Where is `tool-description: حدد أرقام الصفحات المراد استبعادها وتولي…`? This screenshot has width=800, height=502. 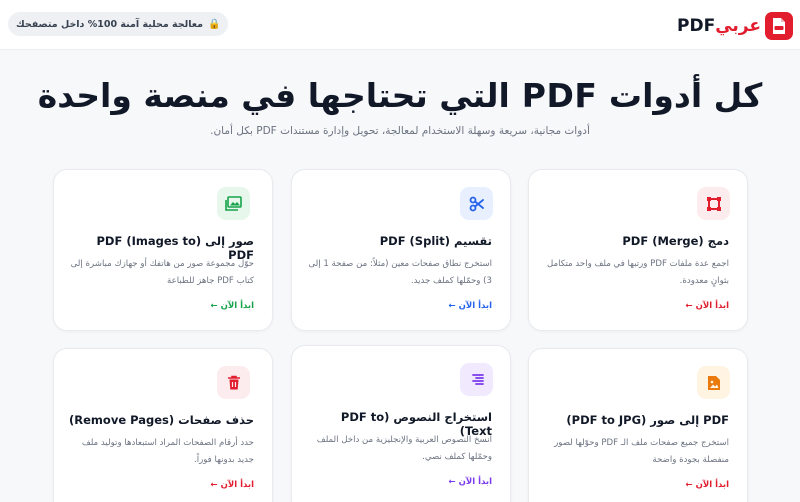
tool-description: حدد أرقام الصفحات المراد استبعادها وتولي… is located at coordinates (167, 451).